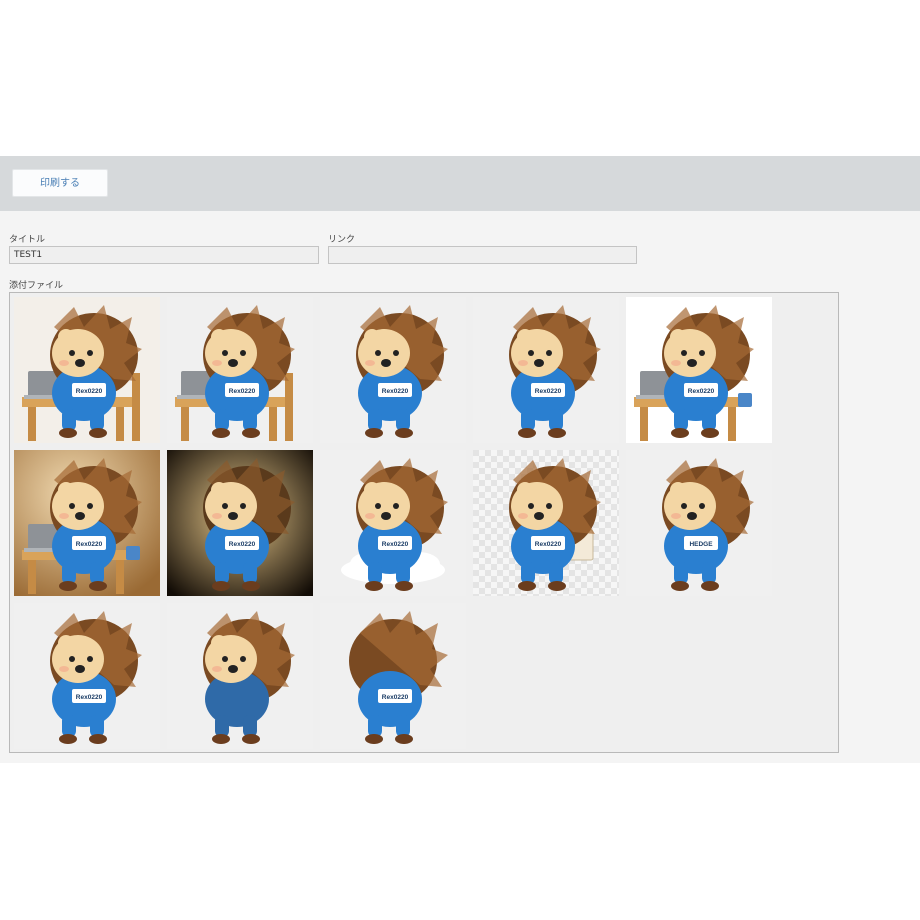 The height and width of the screenshot is (920, 920). What do you see at coordinates (36, 286) in the screenshot?
I see `attachments-label: 添付ファイル` at bounding box center [36, 286].